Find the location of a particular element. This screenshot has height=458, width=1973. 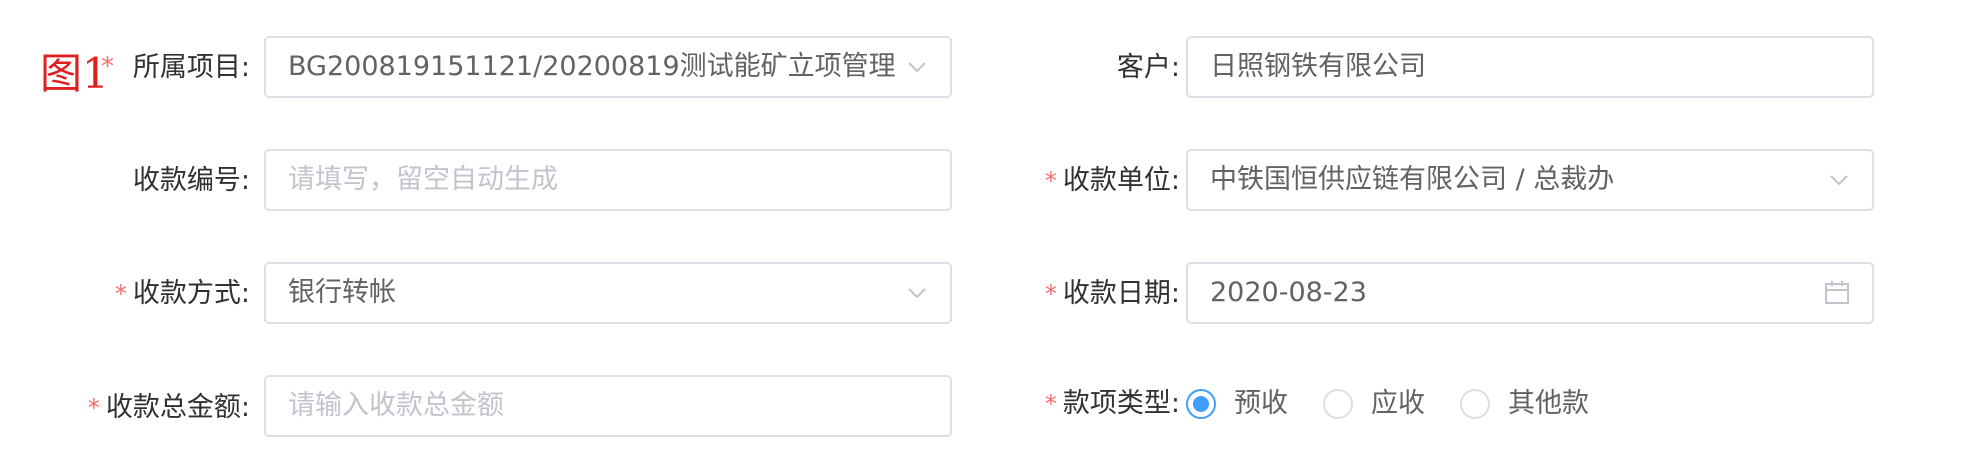

project-label-text: 所属项目 is located at coordinates (186, 67).